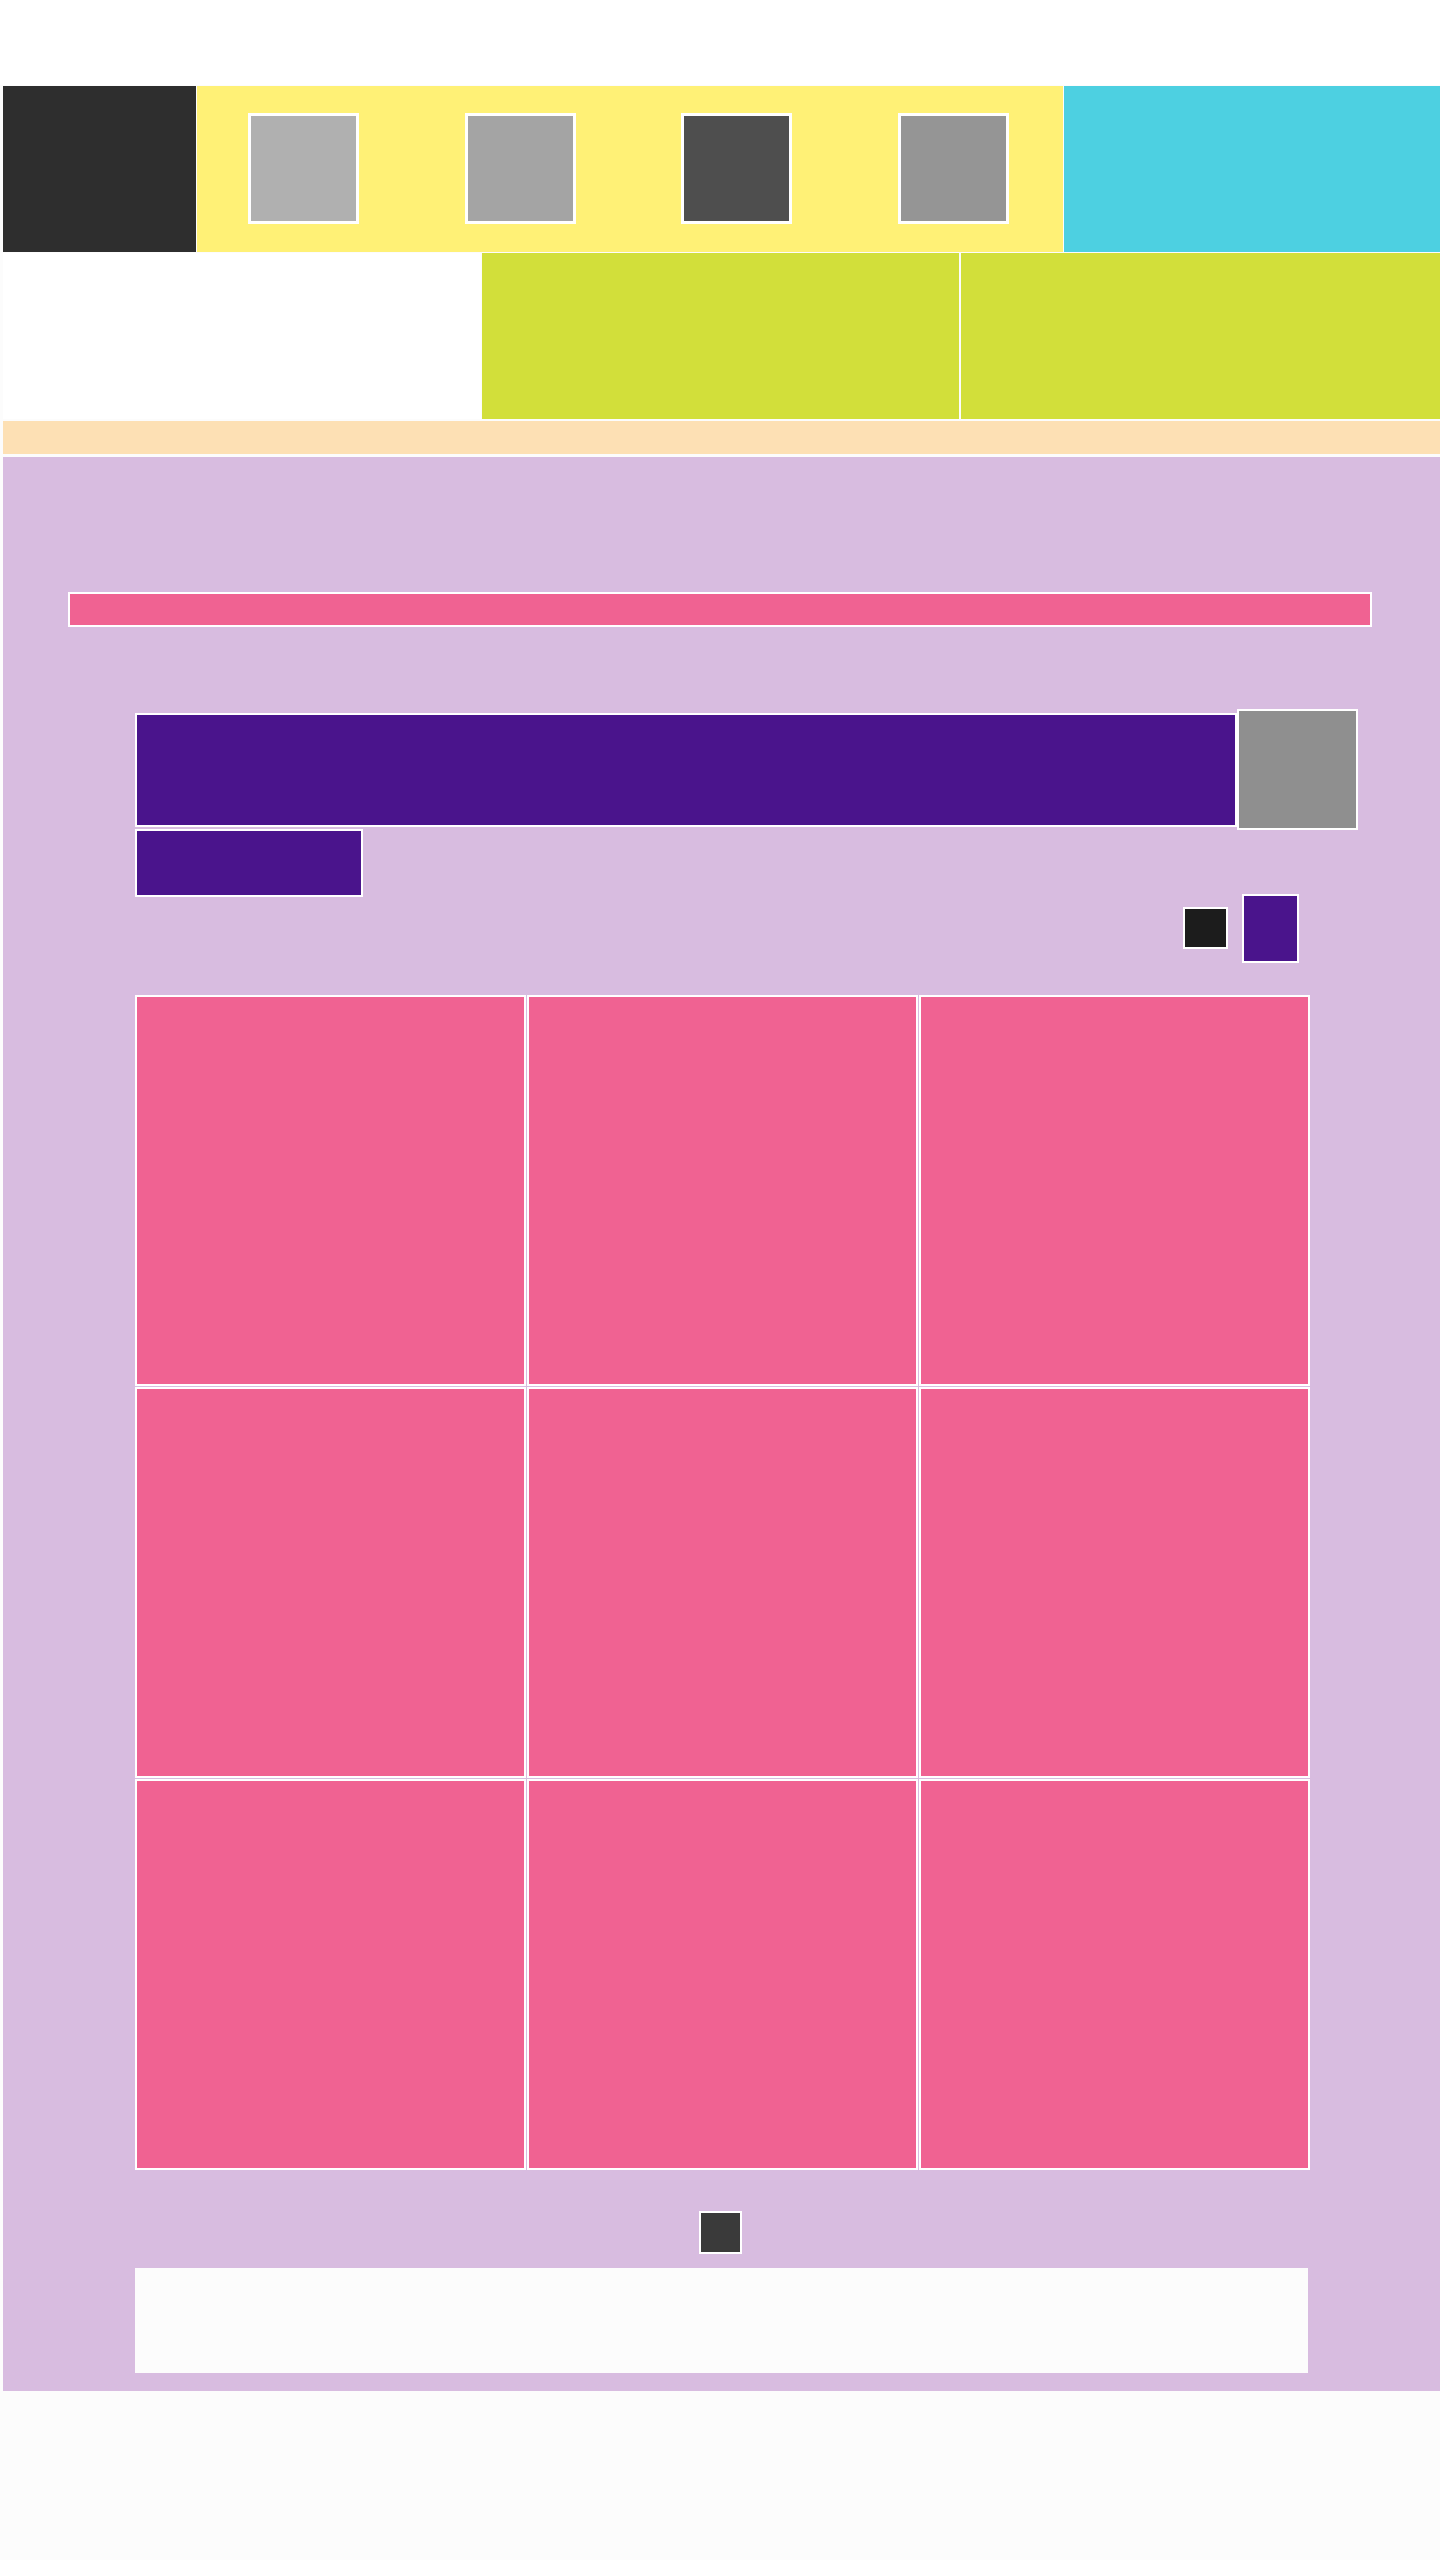  I want to click on subheader-blank-panel, so click(242, 336).